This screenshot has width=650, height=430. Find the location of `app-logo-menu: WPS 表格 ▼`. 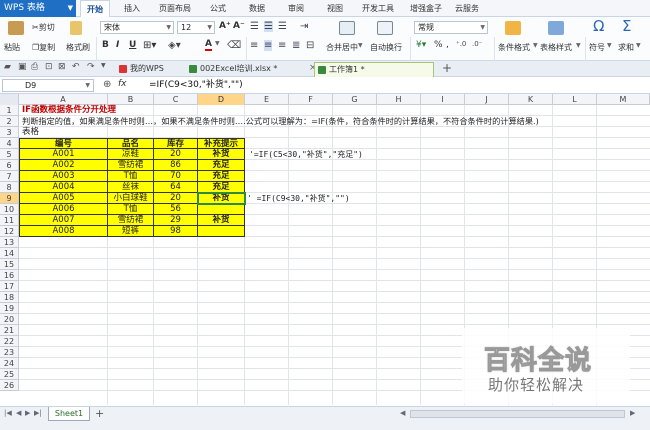

app-logo-menu: WPS 表格 ▼ is located at coordinates (38, 8).